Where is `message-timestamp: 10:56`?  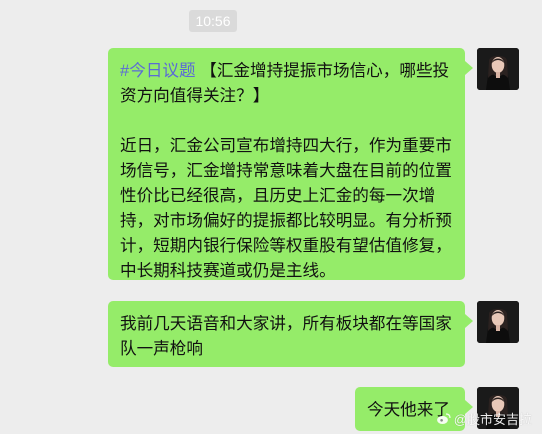
message-timestamp: 10:56 is located at coordinates (213, 21).